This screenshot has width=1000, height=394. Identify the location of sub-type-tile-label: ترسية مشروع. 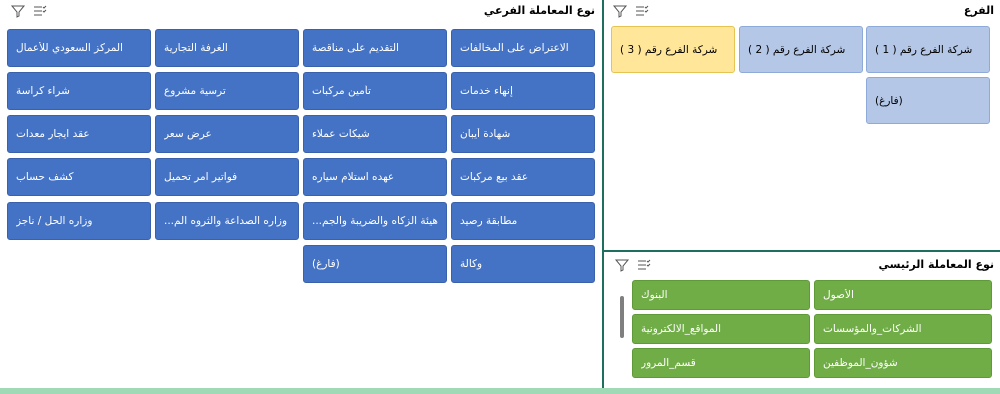
(195, 91).